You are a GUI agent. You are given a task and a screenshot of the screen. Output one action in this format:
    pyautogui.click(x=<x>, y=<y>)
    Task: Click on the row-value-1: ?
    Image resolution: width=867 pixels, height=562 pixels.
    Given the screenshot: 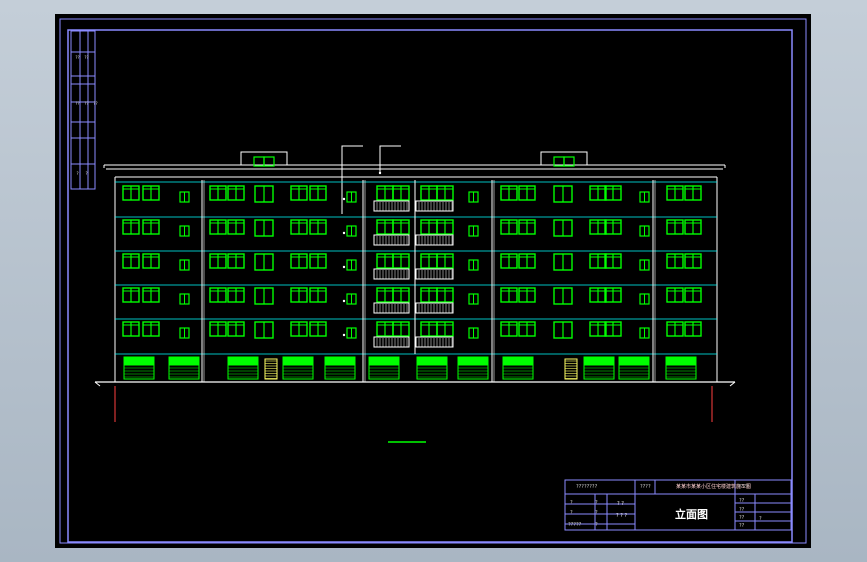 What is the action you would take?
    pyautogui.click(x=596, y=503)
    